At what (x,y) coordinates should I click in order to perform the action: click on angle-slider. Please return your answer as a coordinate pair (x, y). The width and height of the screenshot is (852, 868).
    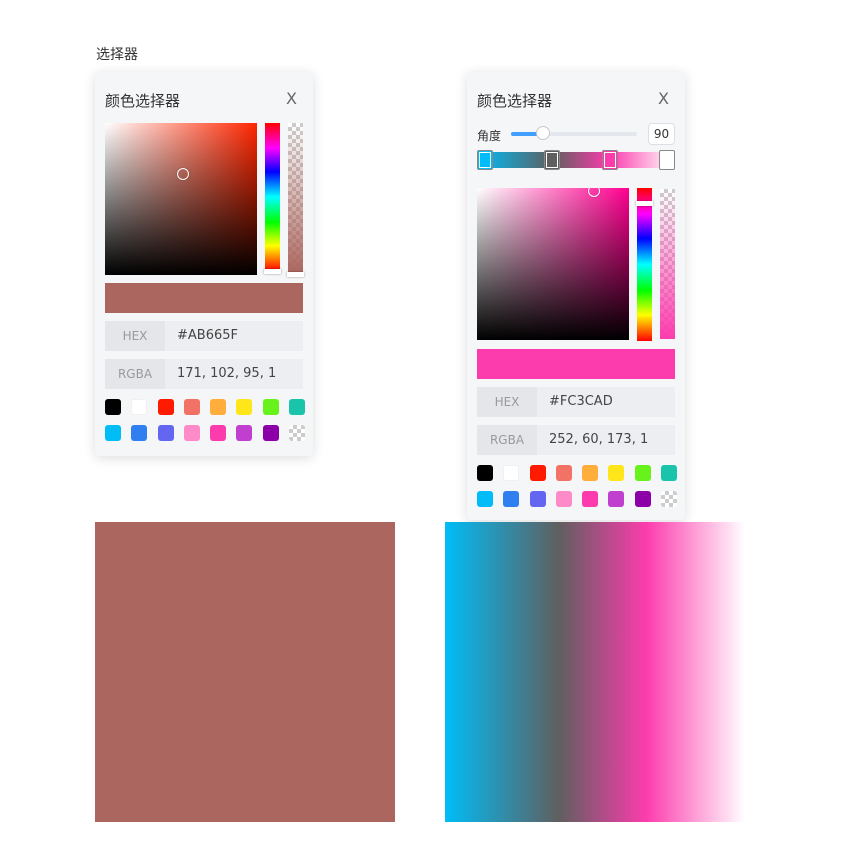
    Looking at the image, I should click on (574, 133).